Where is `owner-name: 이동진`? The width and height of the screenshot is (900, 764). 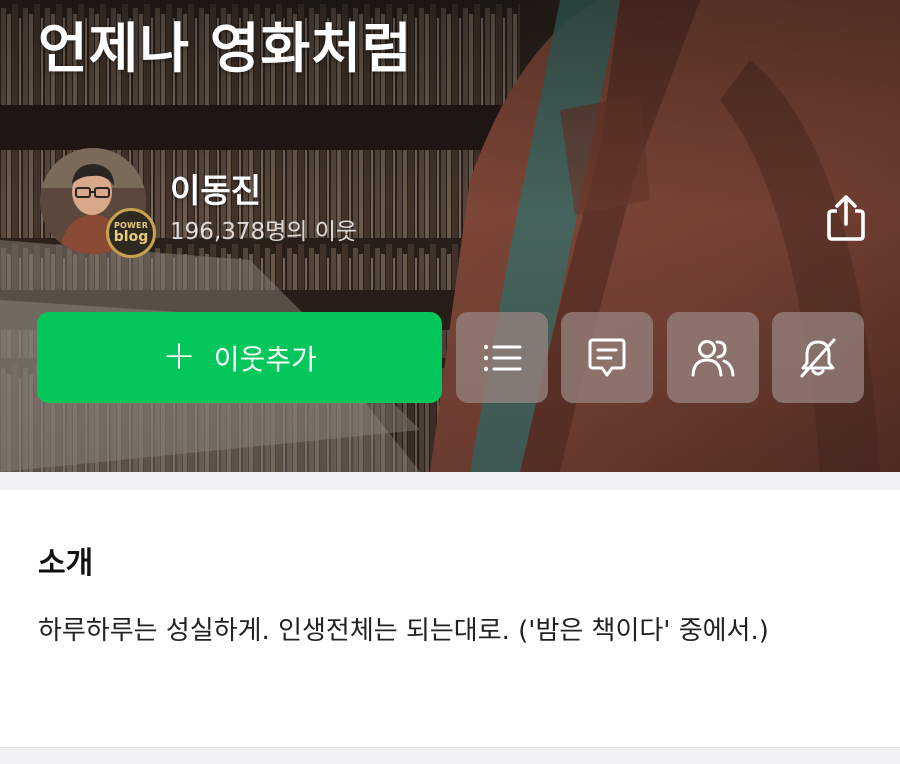 owner-name: 이동진 is located at coordinates (215, 188).